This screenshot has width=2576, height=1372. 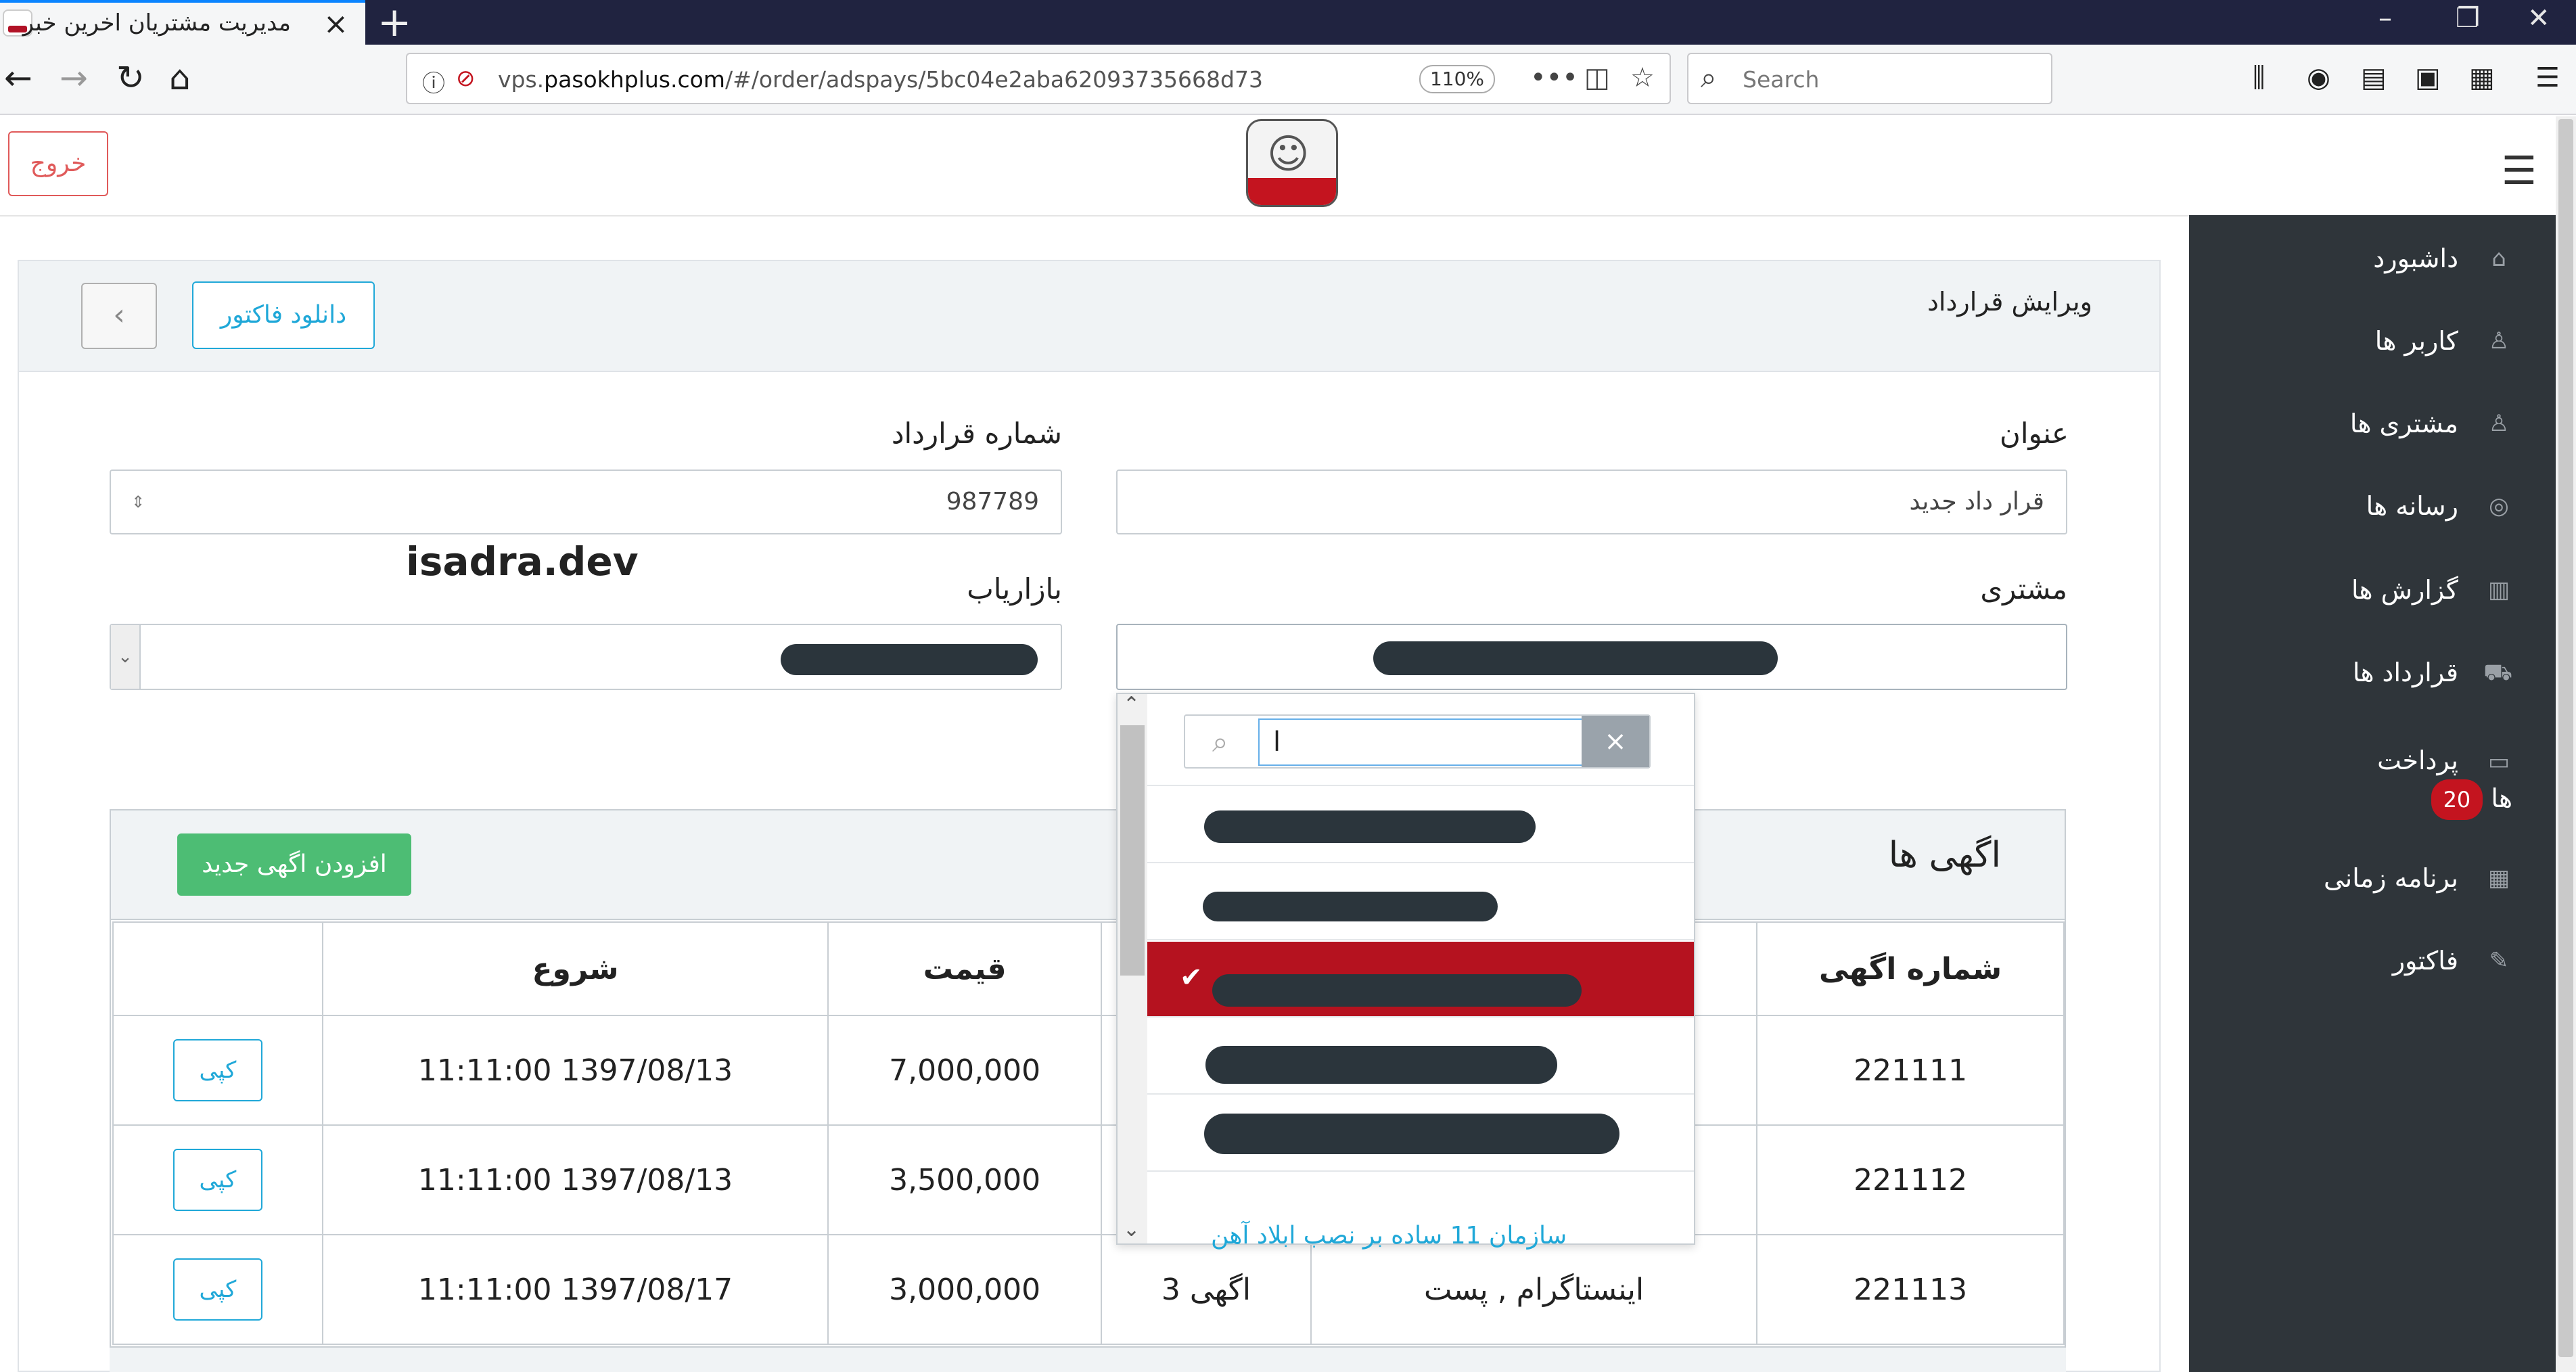 What do you see at coordinates (586, 502) in the screenshot?
I see `contract-number-input: 987789 ⇕` at bounding box center [586, 502].